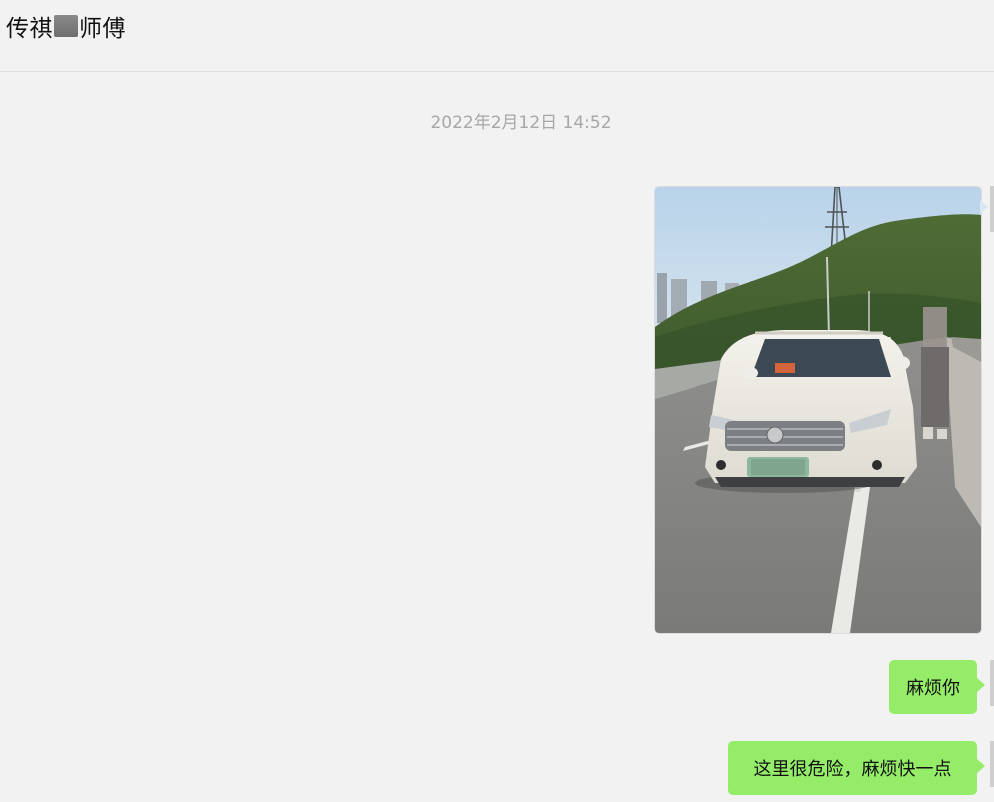 The image size is (994, 802). Describe the element at coordinates (29, 29) in the screenshot. I see `contact-name-prefix: 传祺` at that location.